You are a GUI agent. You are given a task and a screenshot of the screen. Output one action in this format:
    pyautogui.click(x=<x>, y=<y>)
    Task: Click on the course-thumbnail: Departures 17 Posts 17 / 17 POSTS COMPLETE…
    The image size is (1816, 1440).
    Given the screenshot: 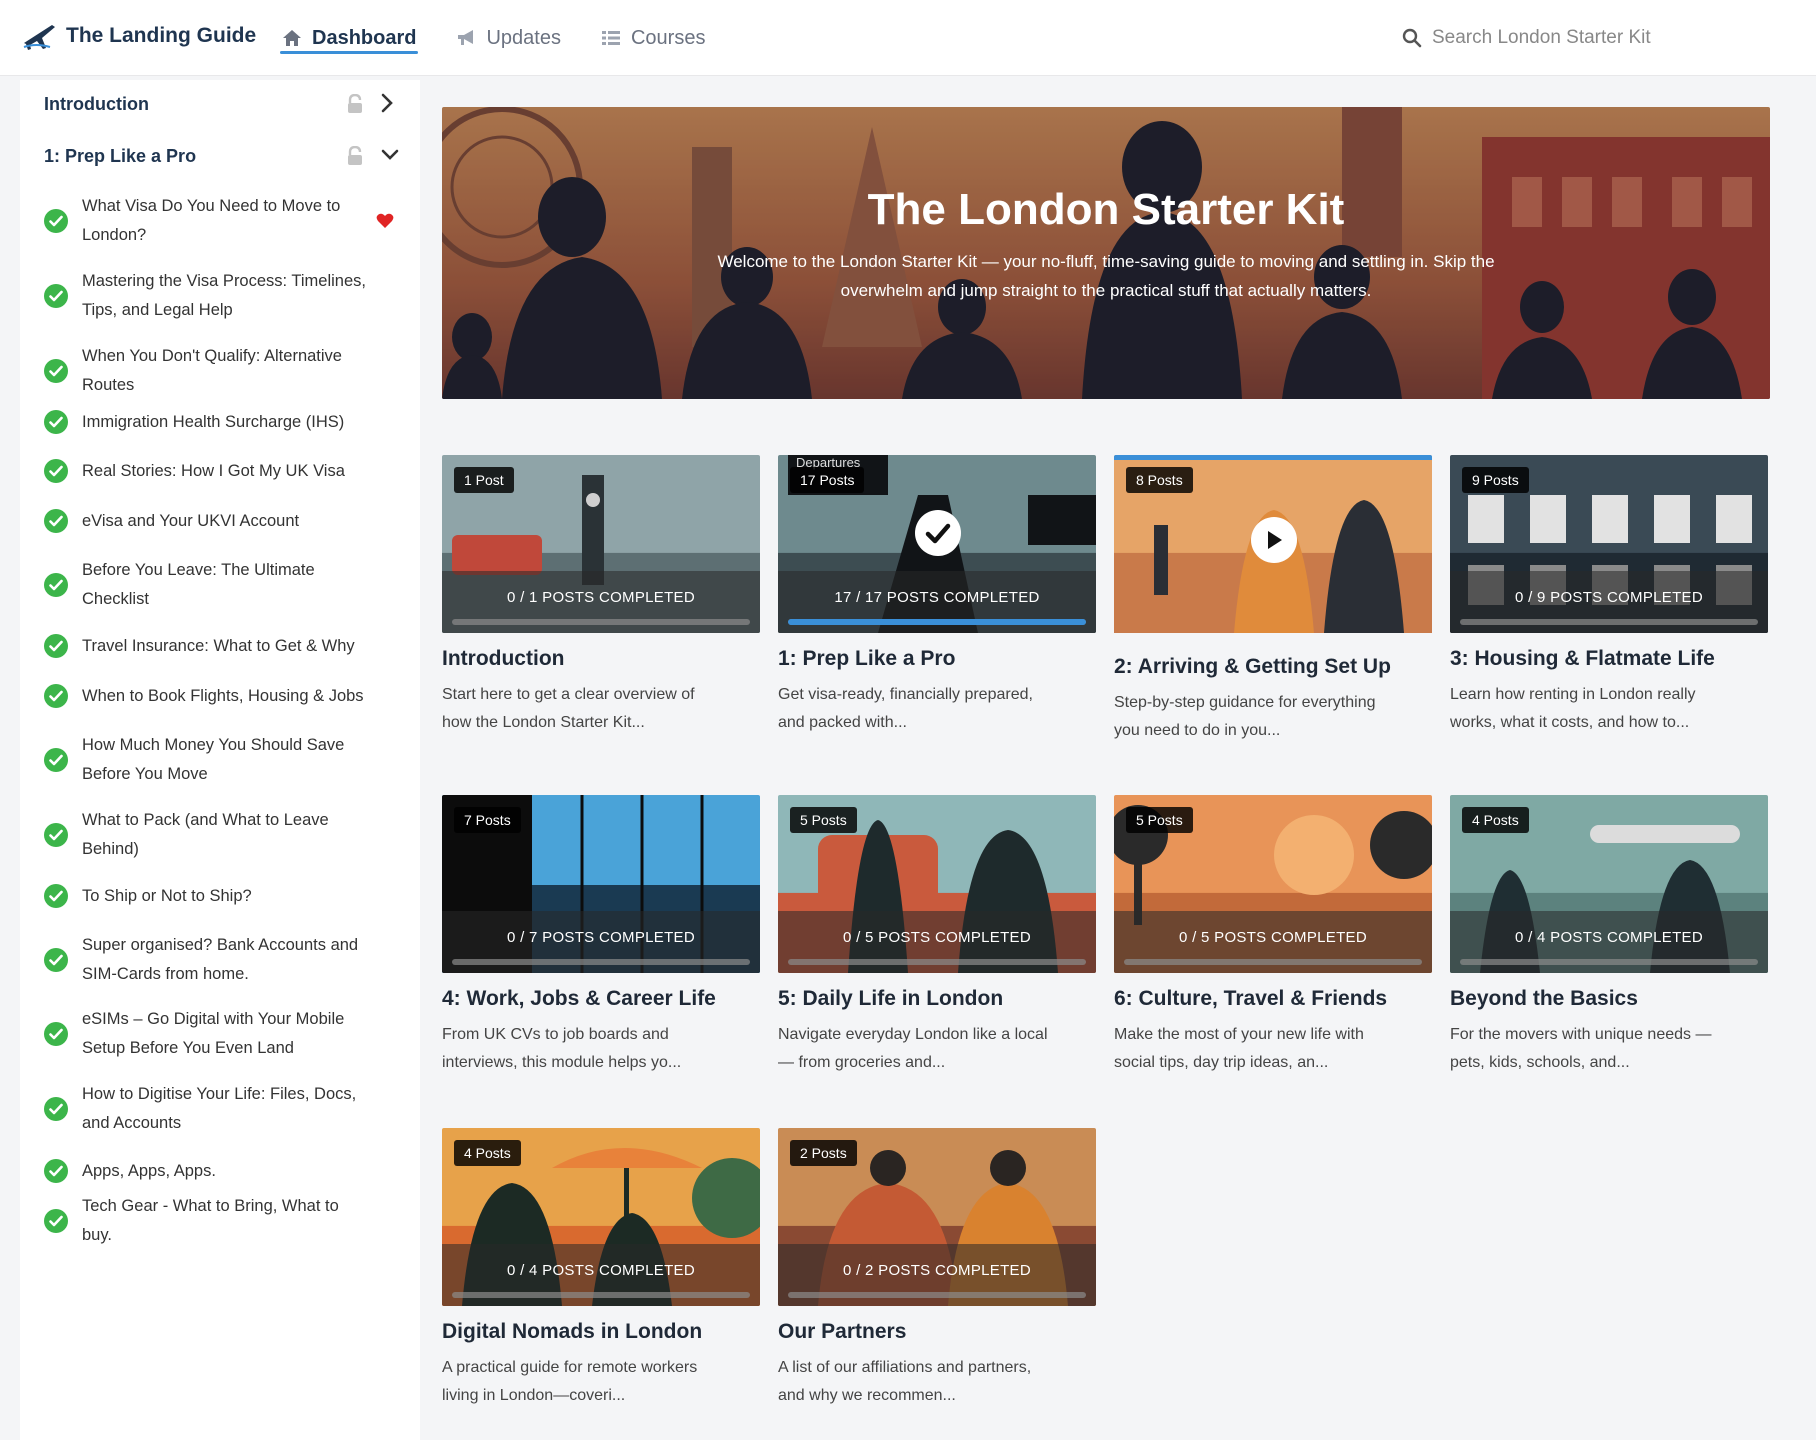 What is the action you would take?
    pyautogui.click(x=937, y=544)
    